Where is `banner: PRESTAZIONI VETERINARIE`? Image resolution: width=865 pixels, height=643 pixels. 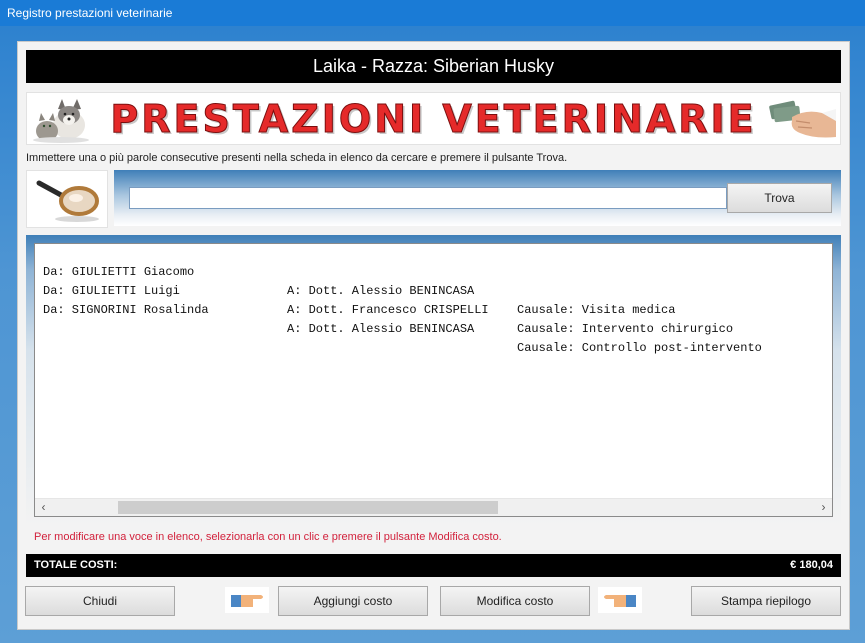
banner: PRESTAZIONI VETERINARIE is located at coordinates (433, 118).